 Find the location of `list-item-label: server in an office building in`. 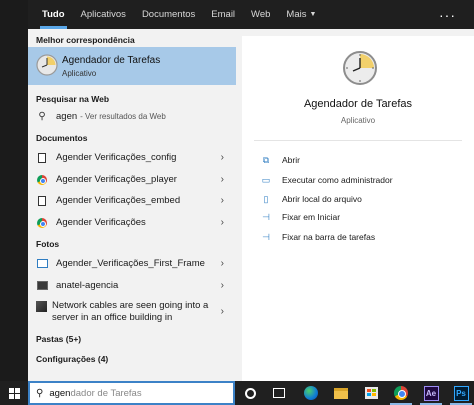

list-item-label: server in an office building in is located at coordinates (112, 317).